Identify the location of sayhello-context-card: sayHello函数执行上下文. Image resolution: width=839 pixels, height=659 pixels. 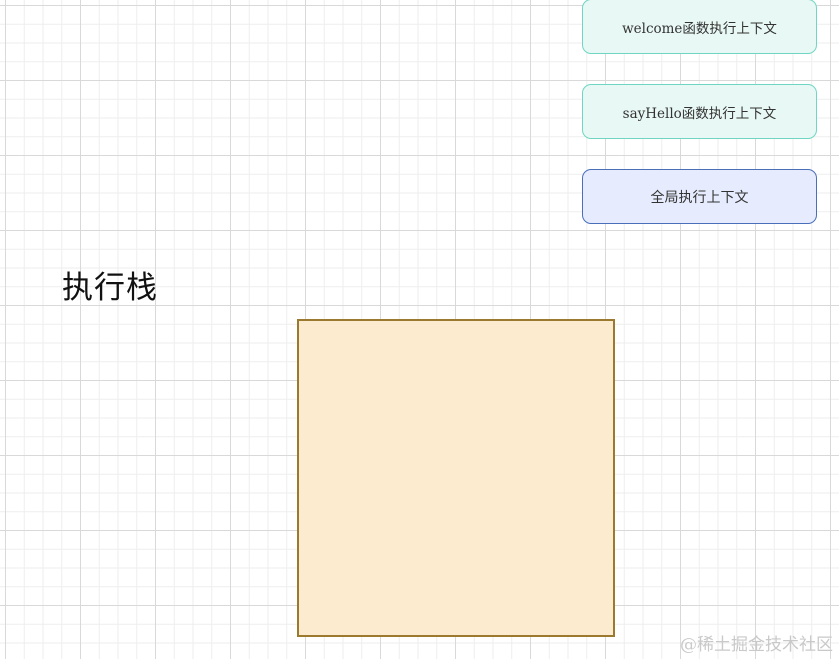
(699, 111).